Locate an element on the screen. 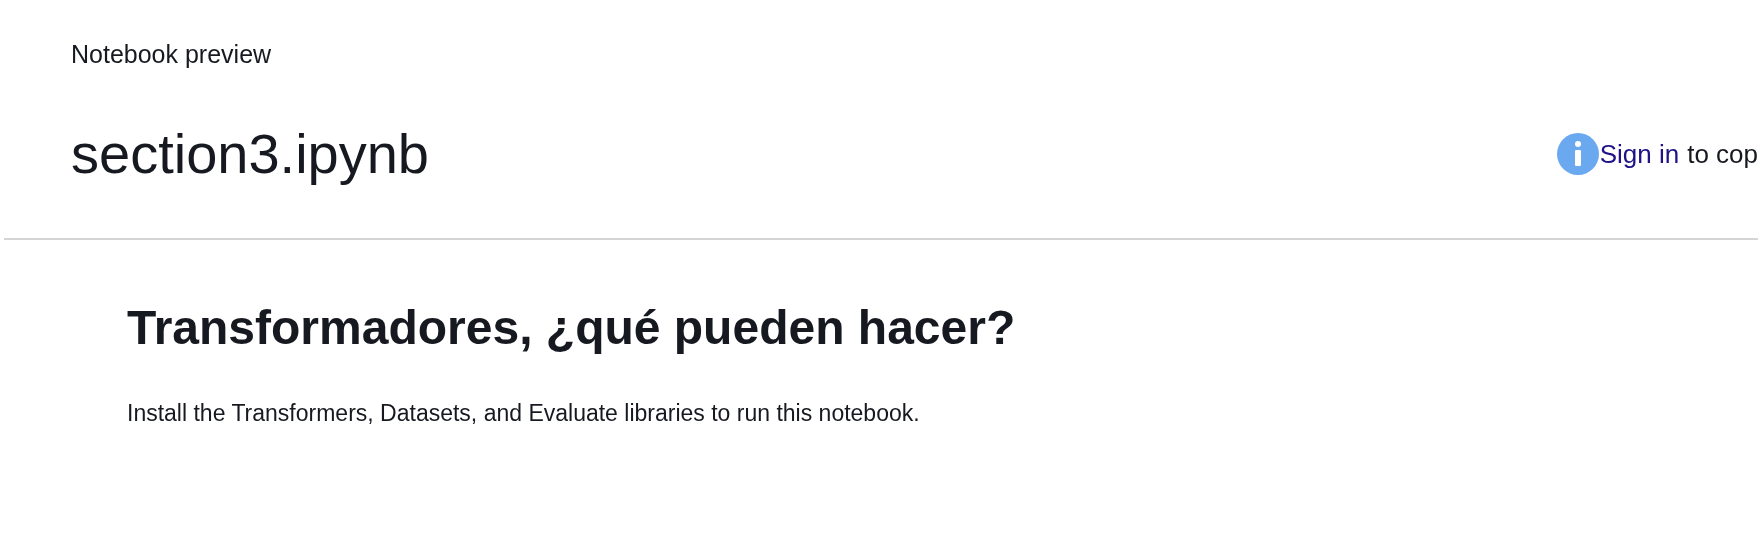  notice-text: to cop is located at coordinates (1722, 154).